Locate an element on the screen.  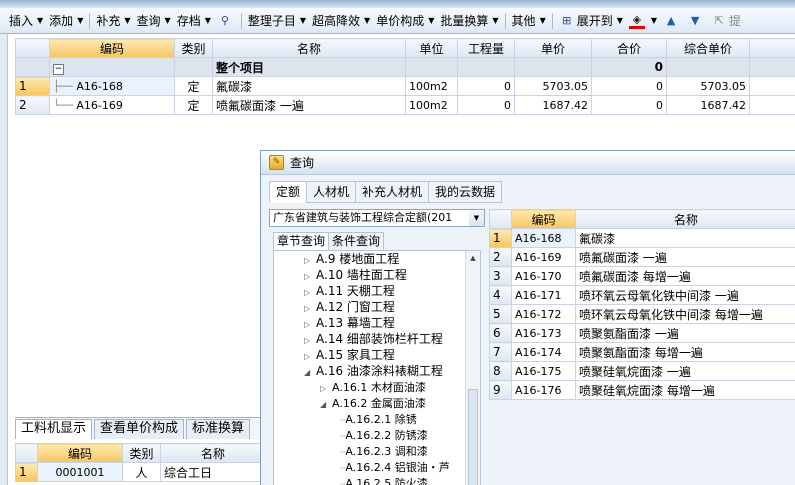
row-code: A16-174 is located at coordinates (543, 352).